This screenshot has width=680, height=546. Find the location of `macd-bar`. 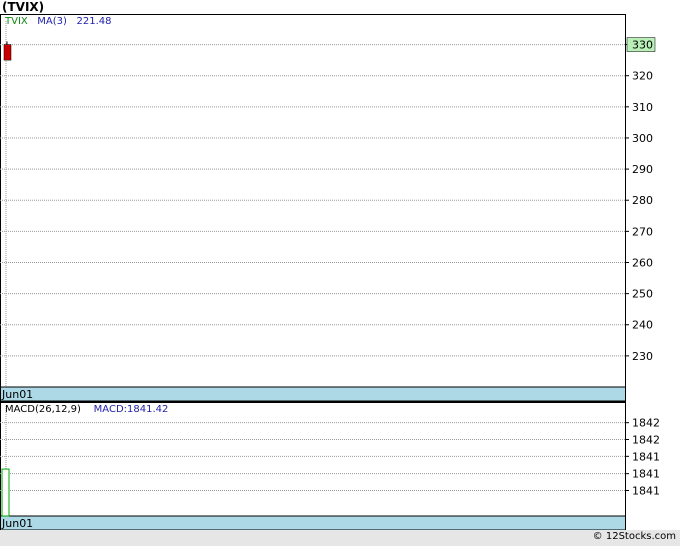

macd-bar is located at coordinates (5, 492).